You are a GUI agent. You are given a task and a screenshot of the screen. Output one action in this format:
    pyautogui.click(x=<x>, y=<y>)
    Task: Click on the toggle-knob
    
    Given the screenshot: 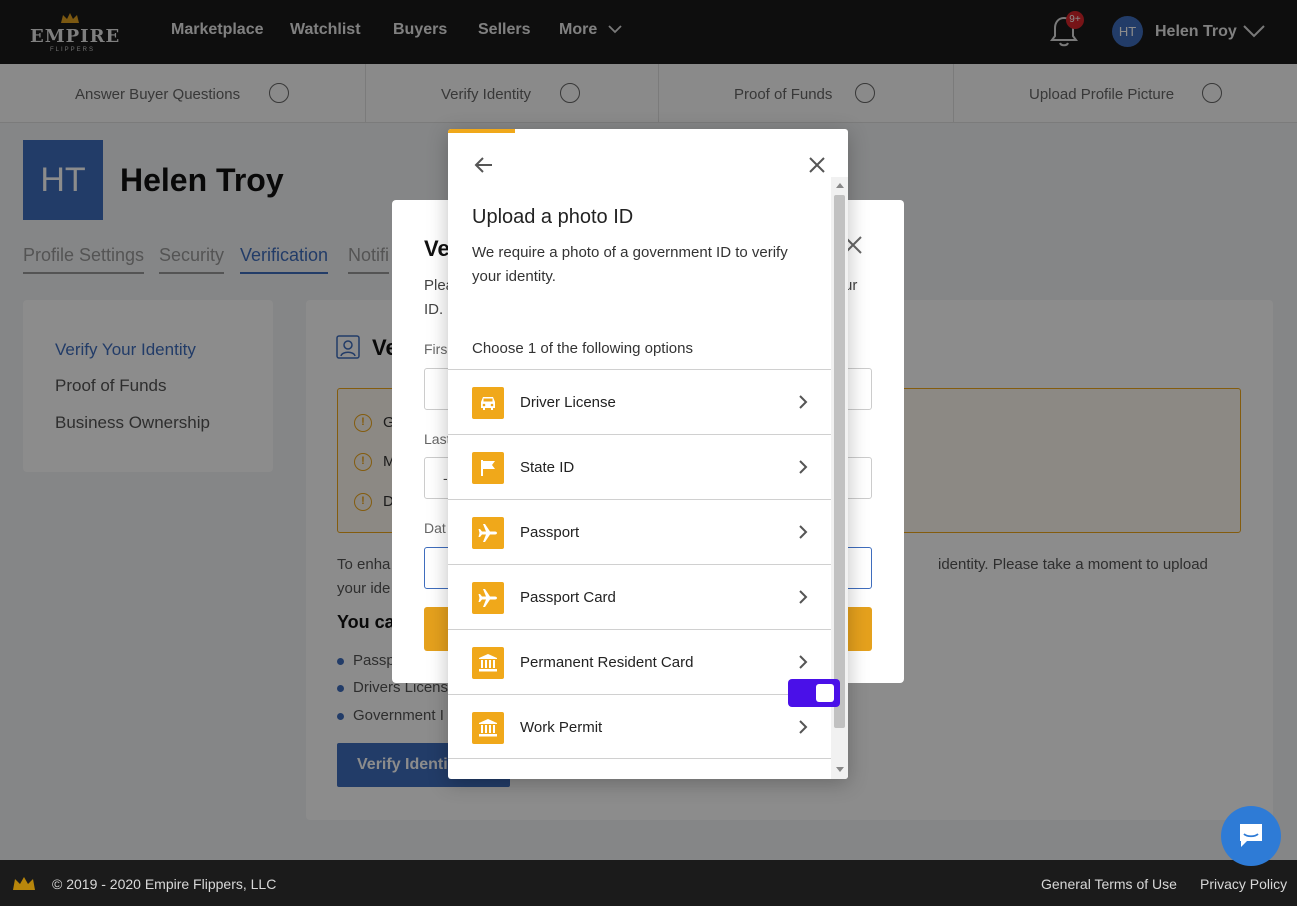 What is the action you would take?
    pyautogui.click(x=825, y=693)
    